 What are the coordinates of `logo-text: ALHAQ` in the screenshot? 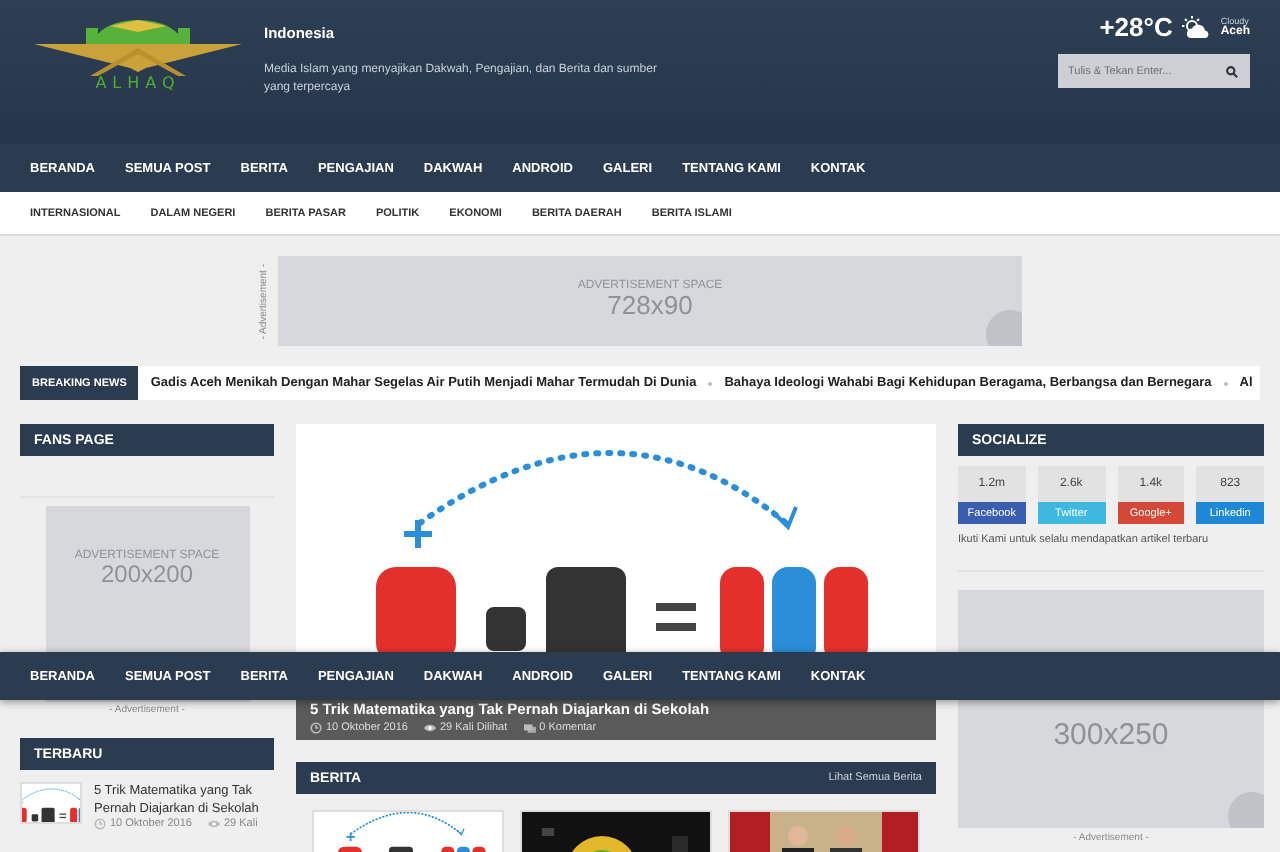 It's located at (138, 83).